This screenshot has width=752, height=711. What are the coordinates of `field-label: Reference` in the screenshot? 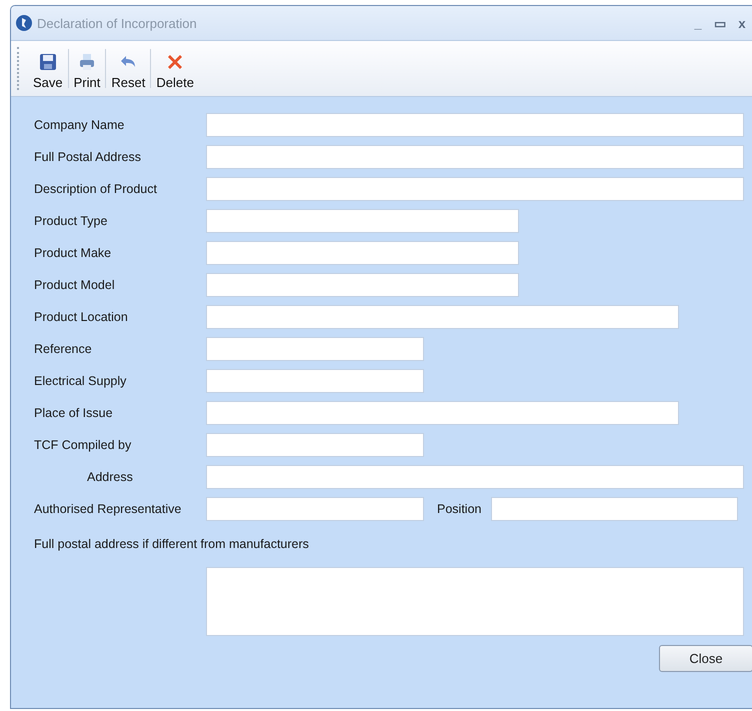 It's located at (63, 349).